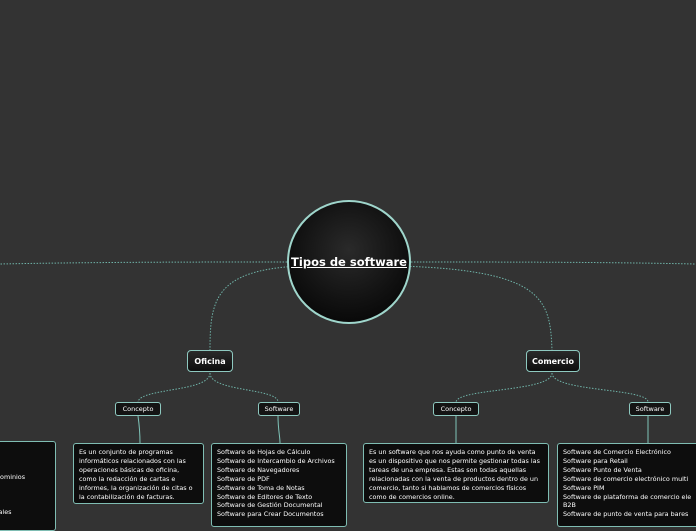 The width and height of the screenshot is (696, 531). I want to click on link-central-oficina, so click(255, 308).